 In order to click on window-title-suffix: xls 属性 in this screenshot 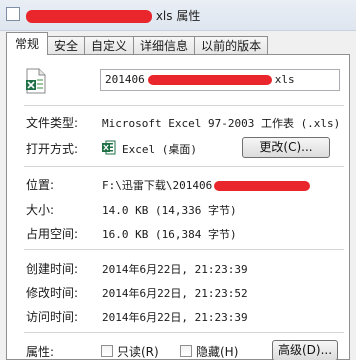, I will do `click(178, 16)`.